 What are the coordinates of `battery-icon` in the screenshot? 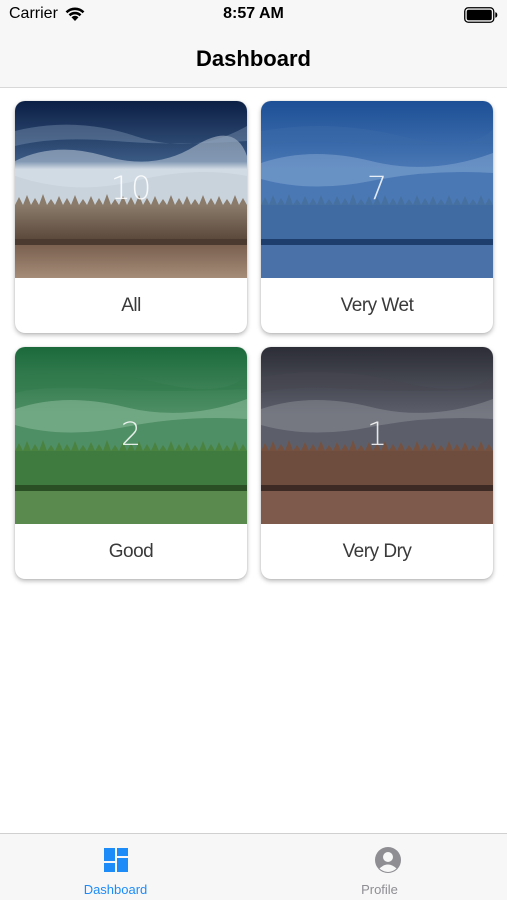 It's located at (481, 15).